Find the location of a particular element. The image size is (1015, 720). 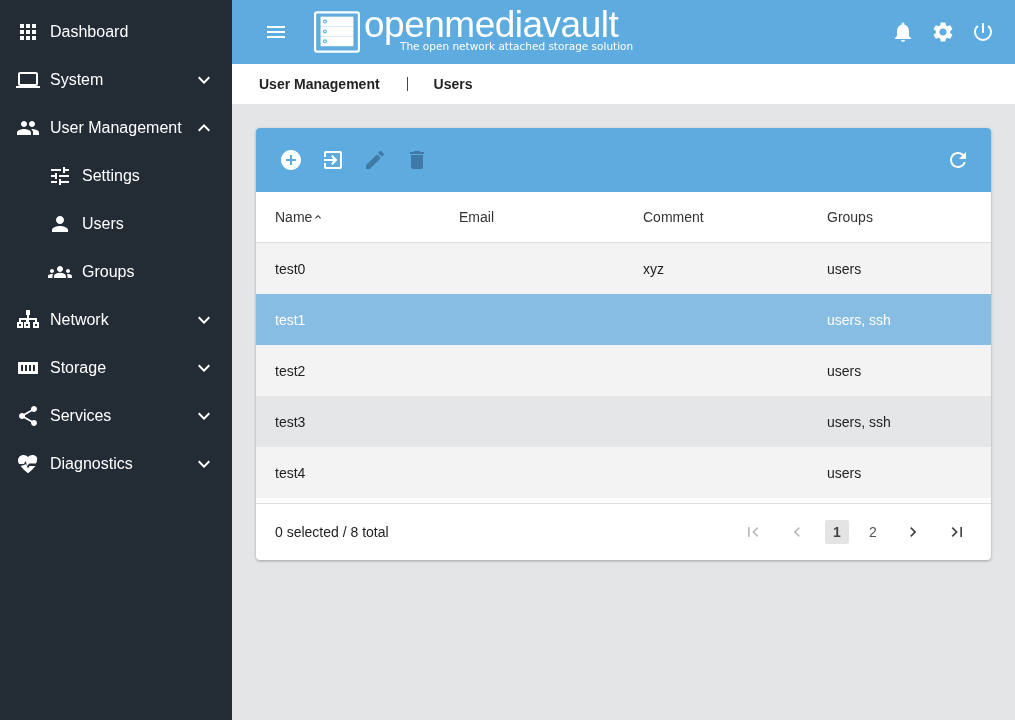

breadcrumb-item: Users is located at coordinates (453, 84).